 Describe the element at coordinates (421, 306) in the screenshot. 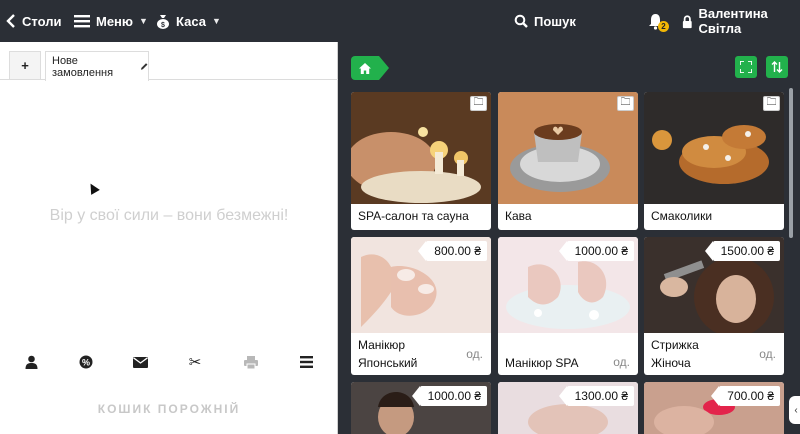

I see `product-card-manicure-japanese: 800.00 ₴ Манікюр Японський од.` at that location.